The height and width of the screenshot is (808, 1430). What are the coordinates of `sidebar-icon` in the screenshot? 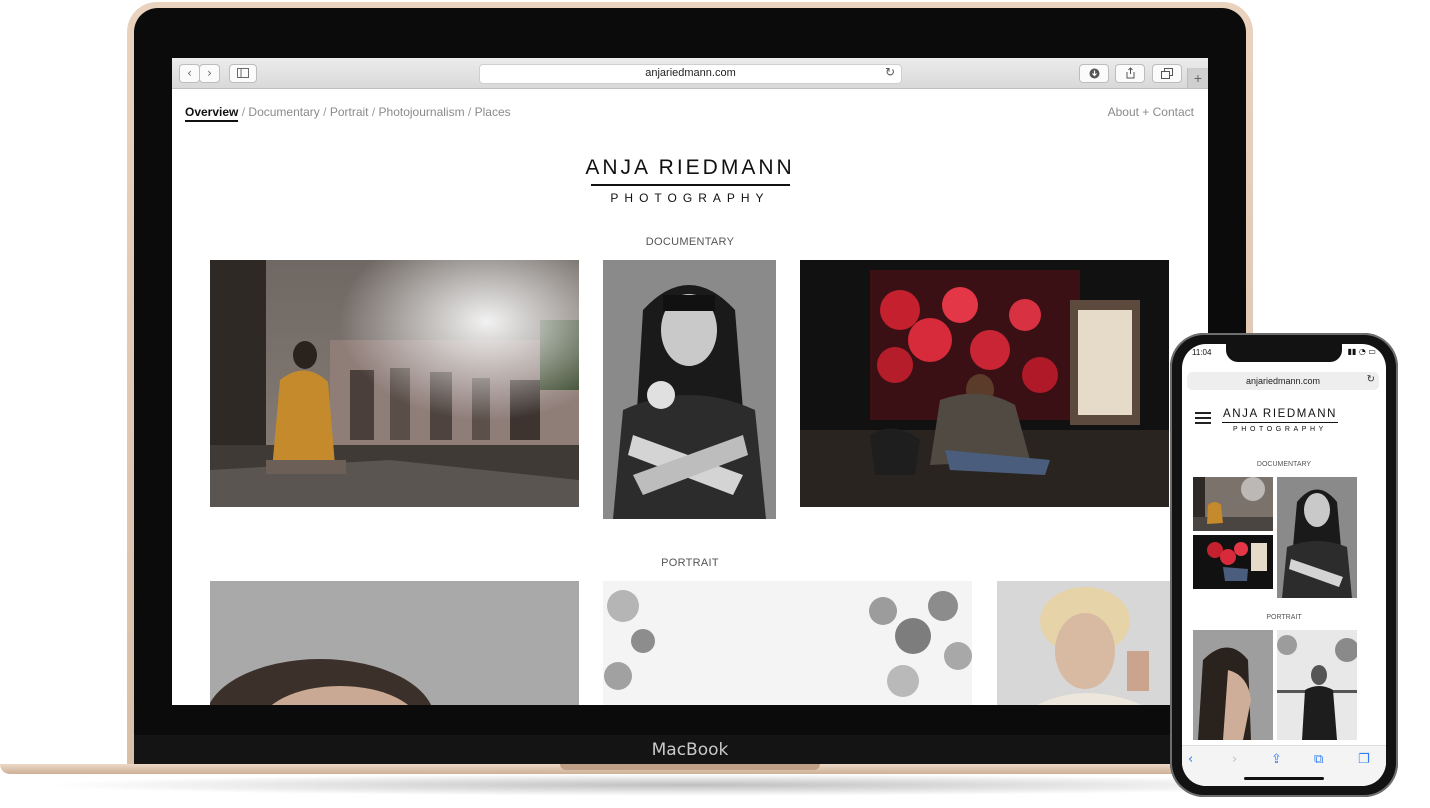 It's located at (243, 73).